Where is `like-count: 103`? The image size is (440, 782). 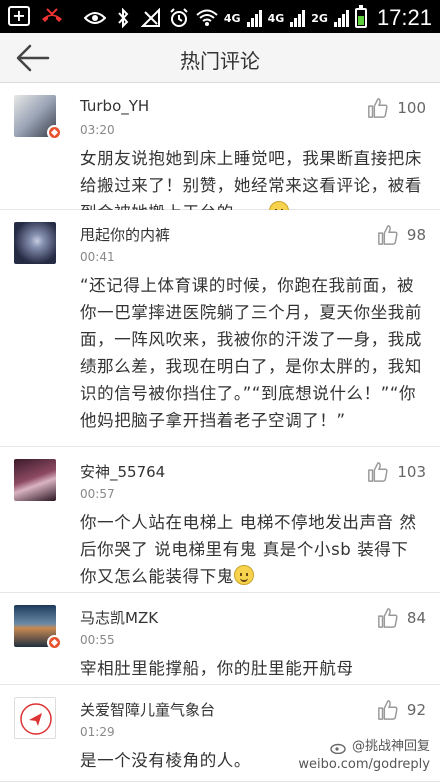 like-count: 103 is located at coordinates (411, 472).